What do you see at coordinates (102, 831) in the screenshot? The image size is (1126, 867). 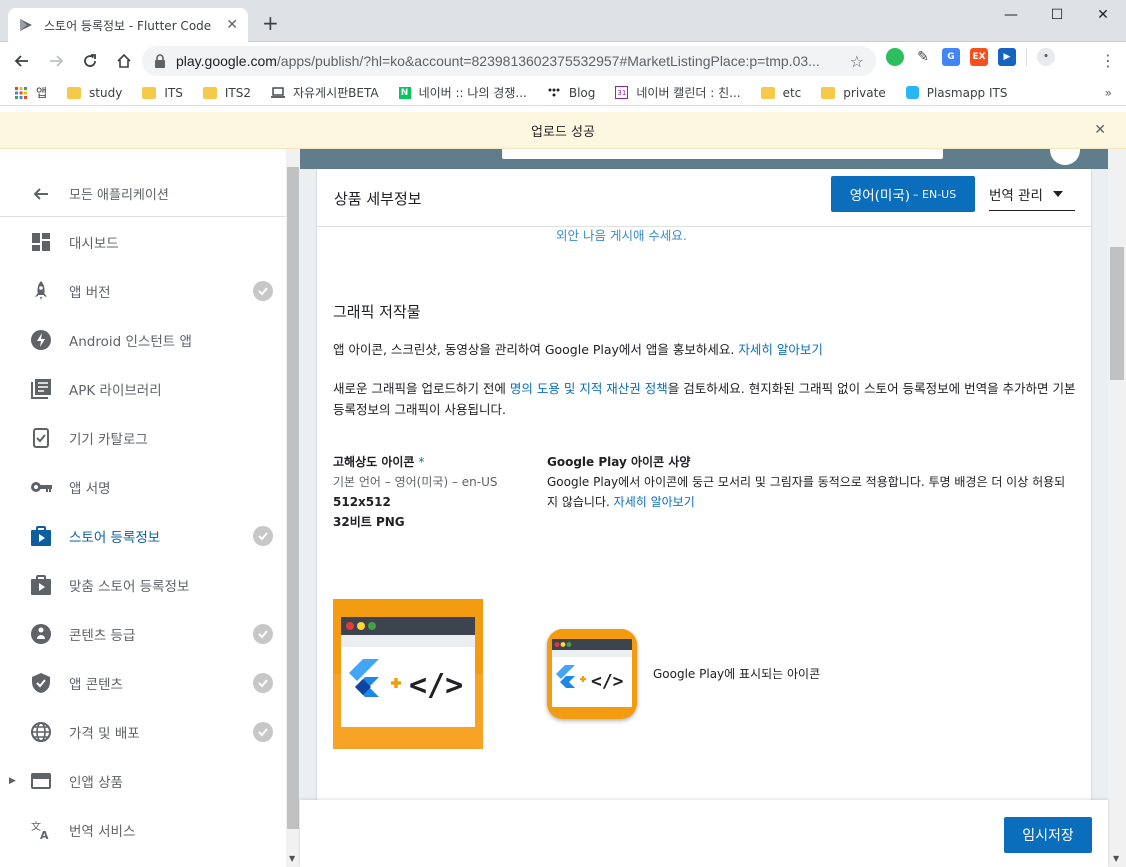 I see `sidebar-item-label: 번역 서비스` at bounding box center [102, 831].